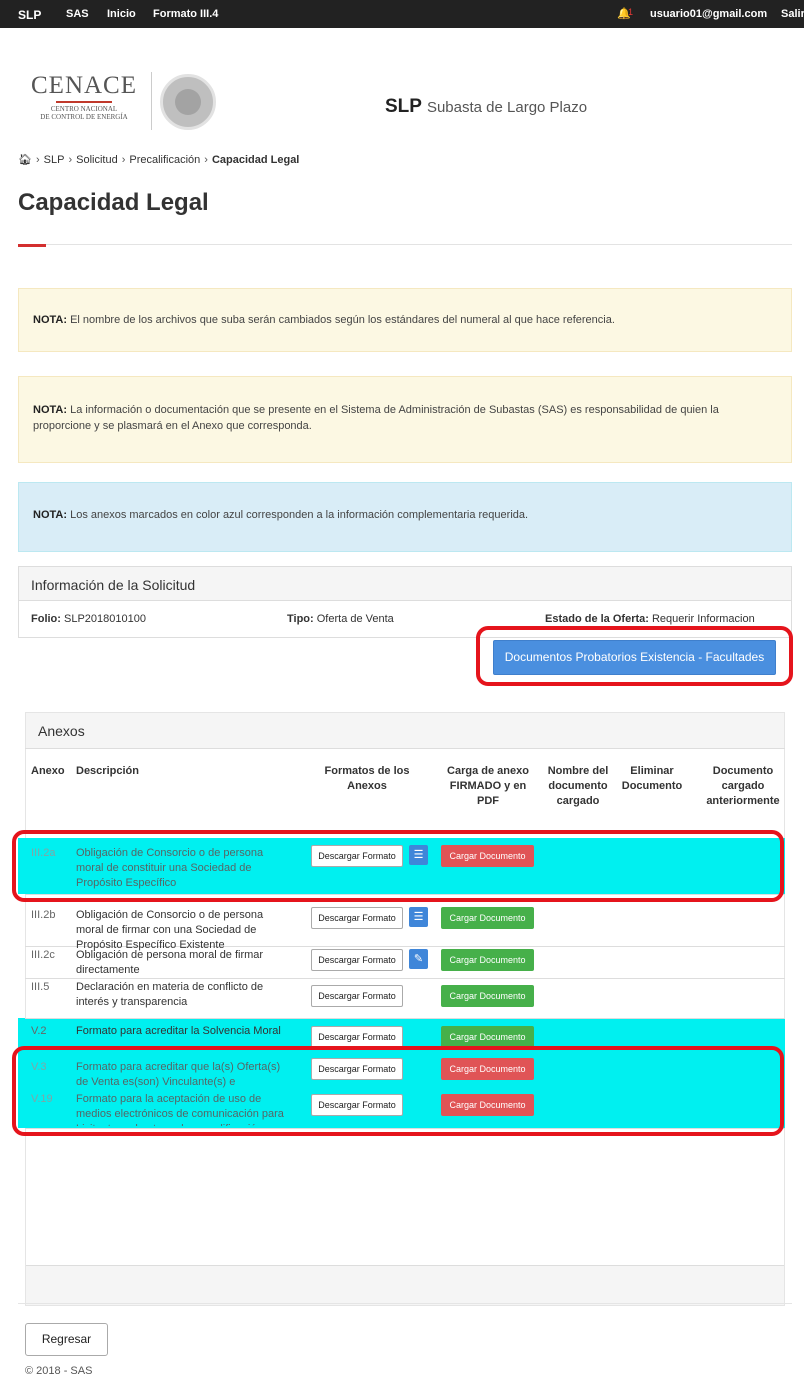  Describe the element at coordinates (43, 915) in the screenshot. I see `row-anexo-code: III.2b` at that location.